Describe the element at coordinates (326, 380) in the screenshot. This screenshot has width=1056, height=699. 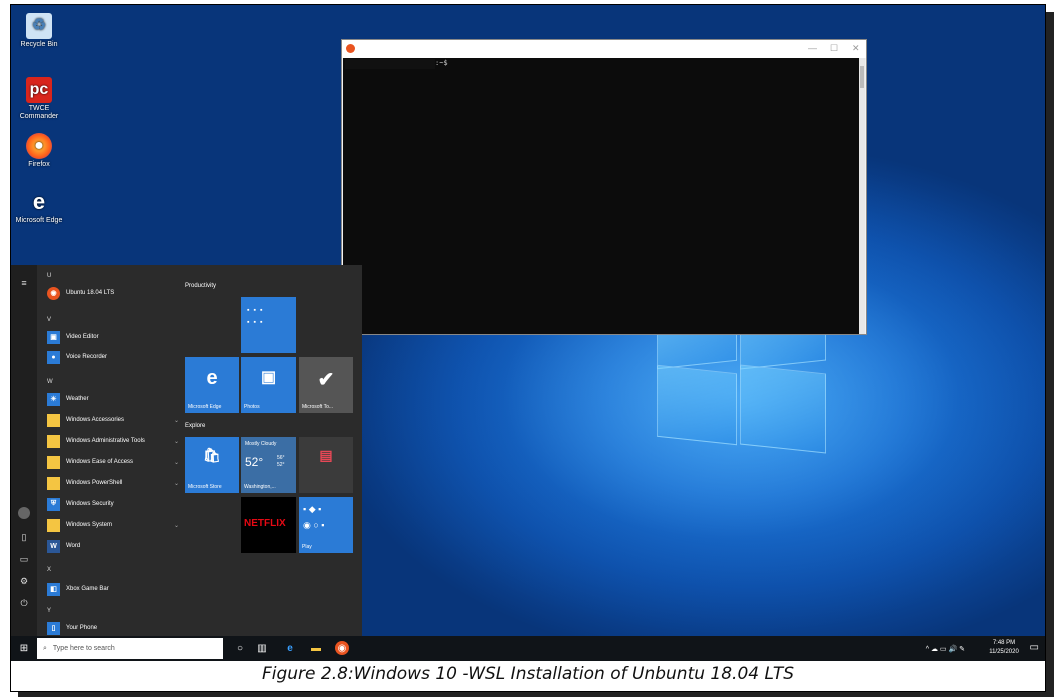
I see `checkmark-icon: ✔` at that location.